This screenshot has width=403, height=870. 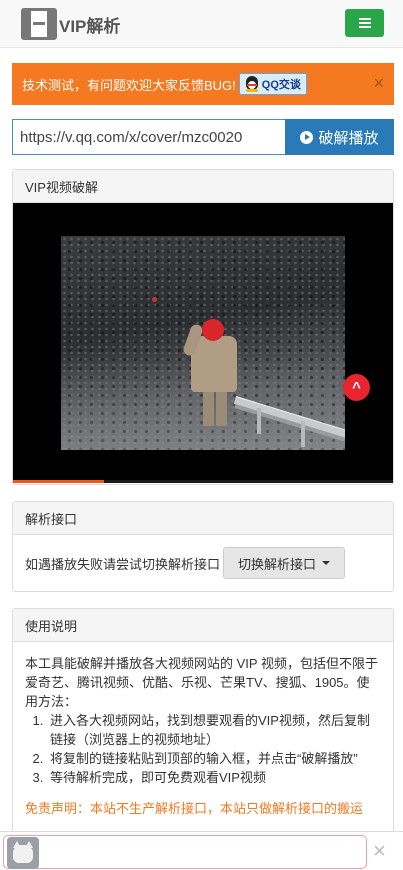 I want to click on usage-panel-heading: 使用说明, so click(x=203, y=625).